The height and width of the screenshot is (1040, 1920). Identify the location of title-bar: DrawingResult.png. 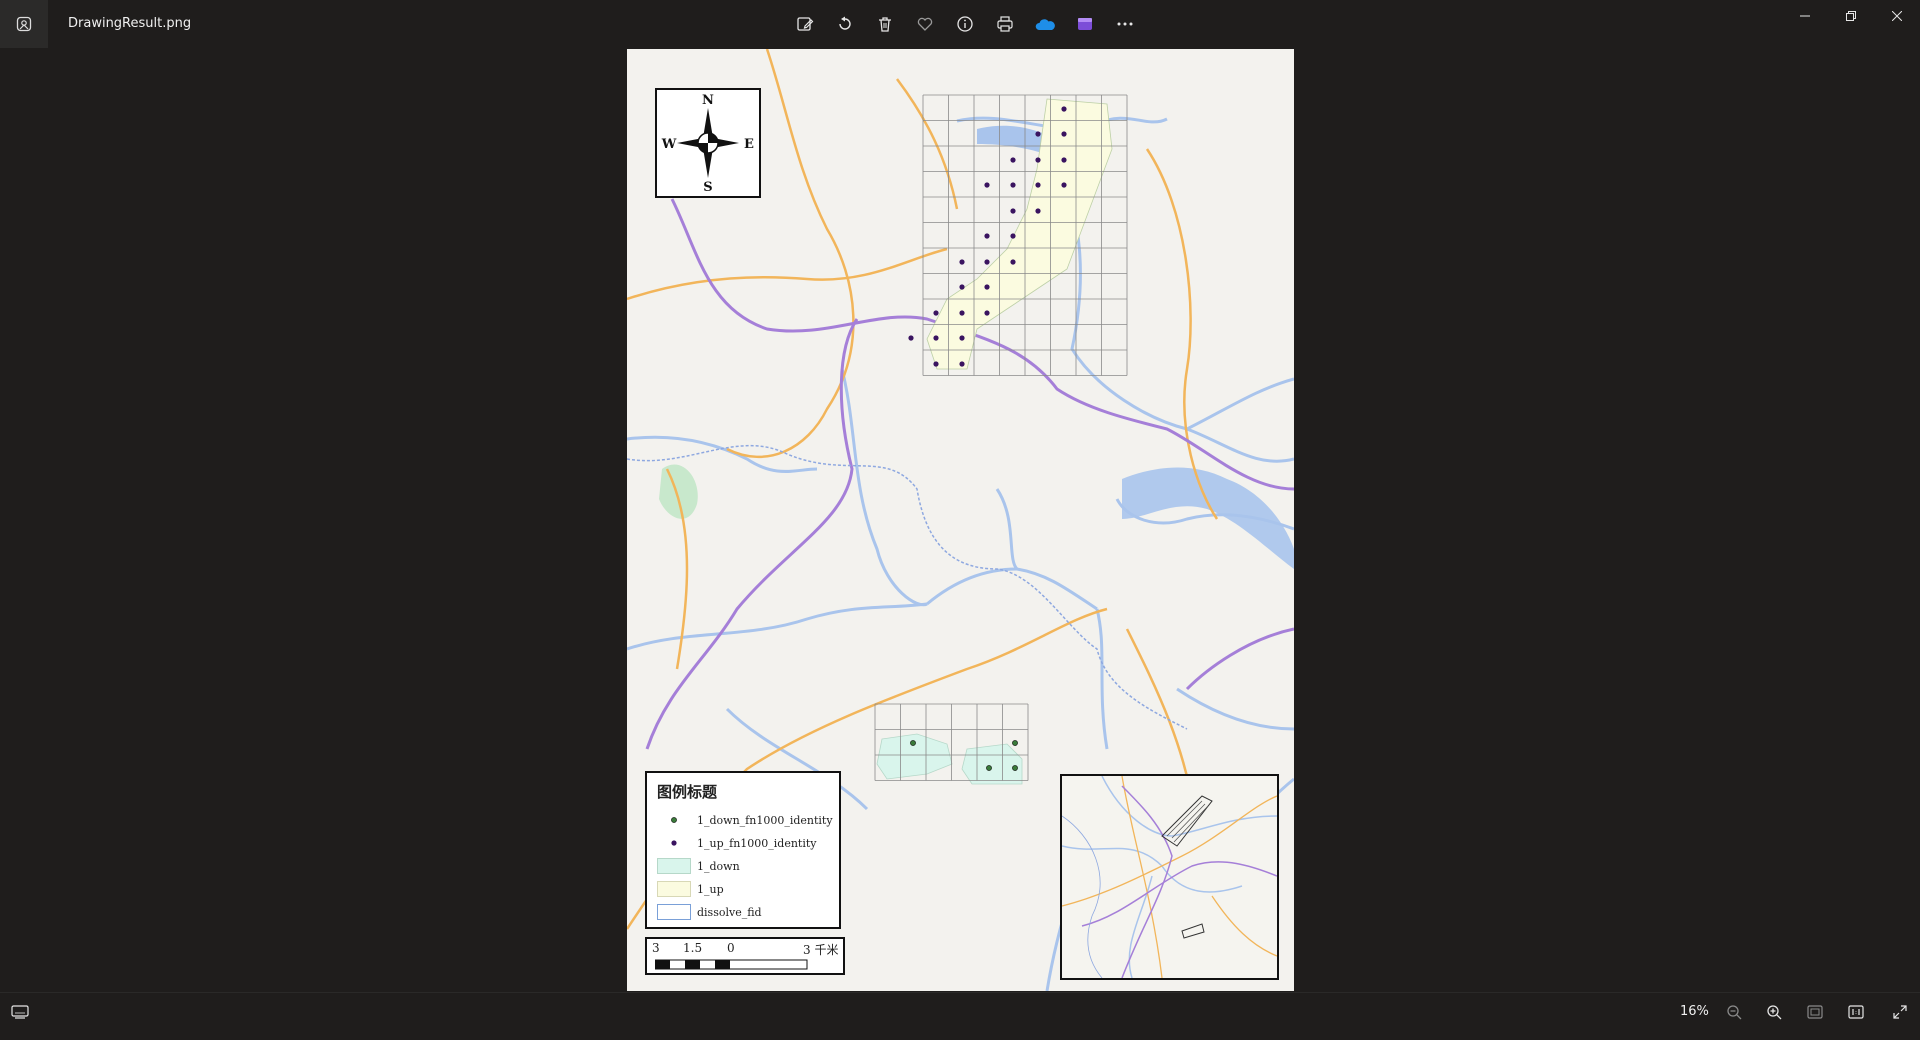
(960, 24).